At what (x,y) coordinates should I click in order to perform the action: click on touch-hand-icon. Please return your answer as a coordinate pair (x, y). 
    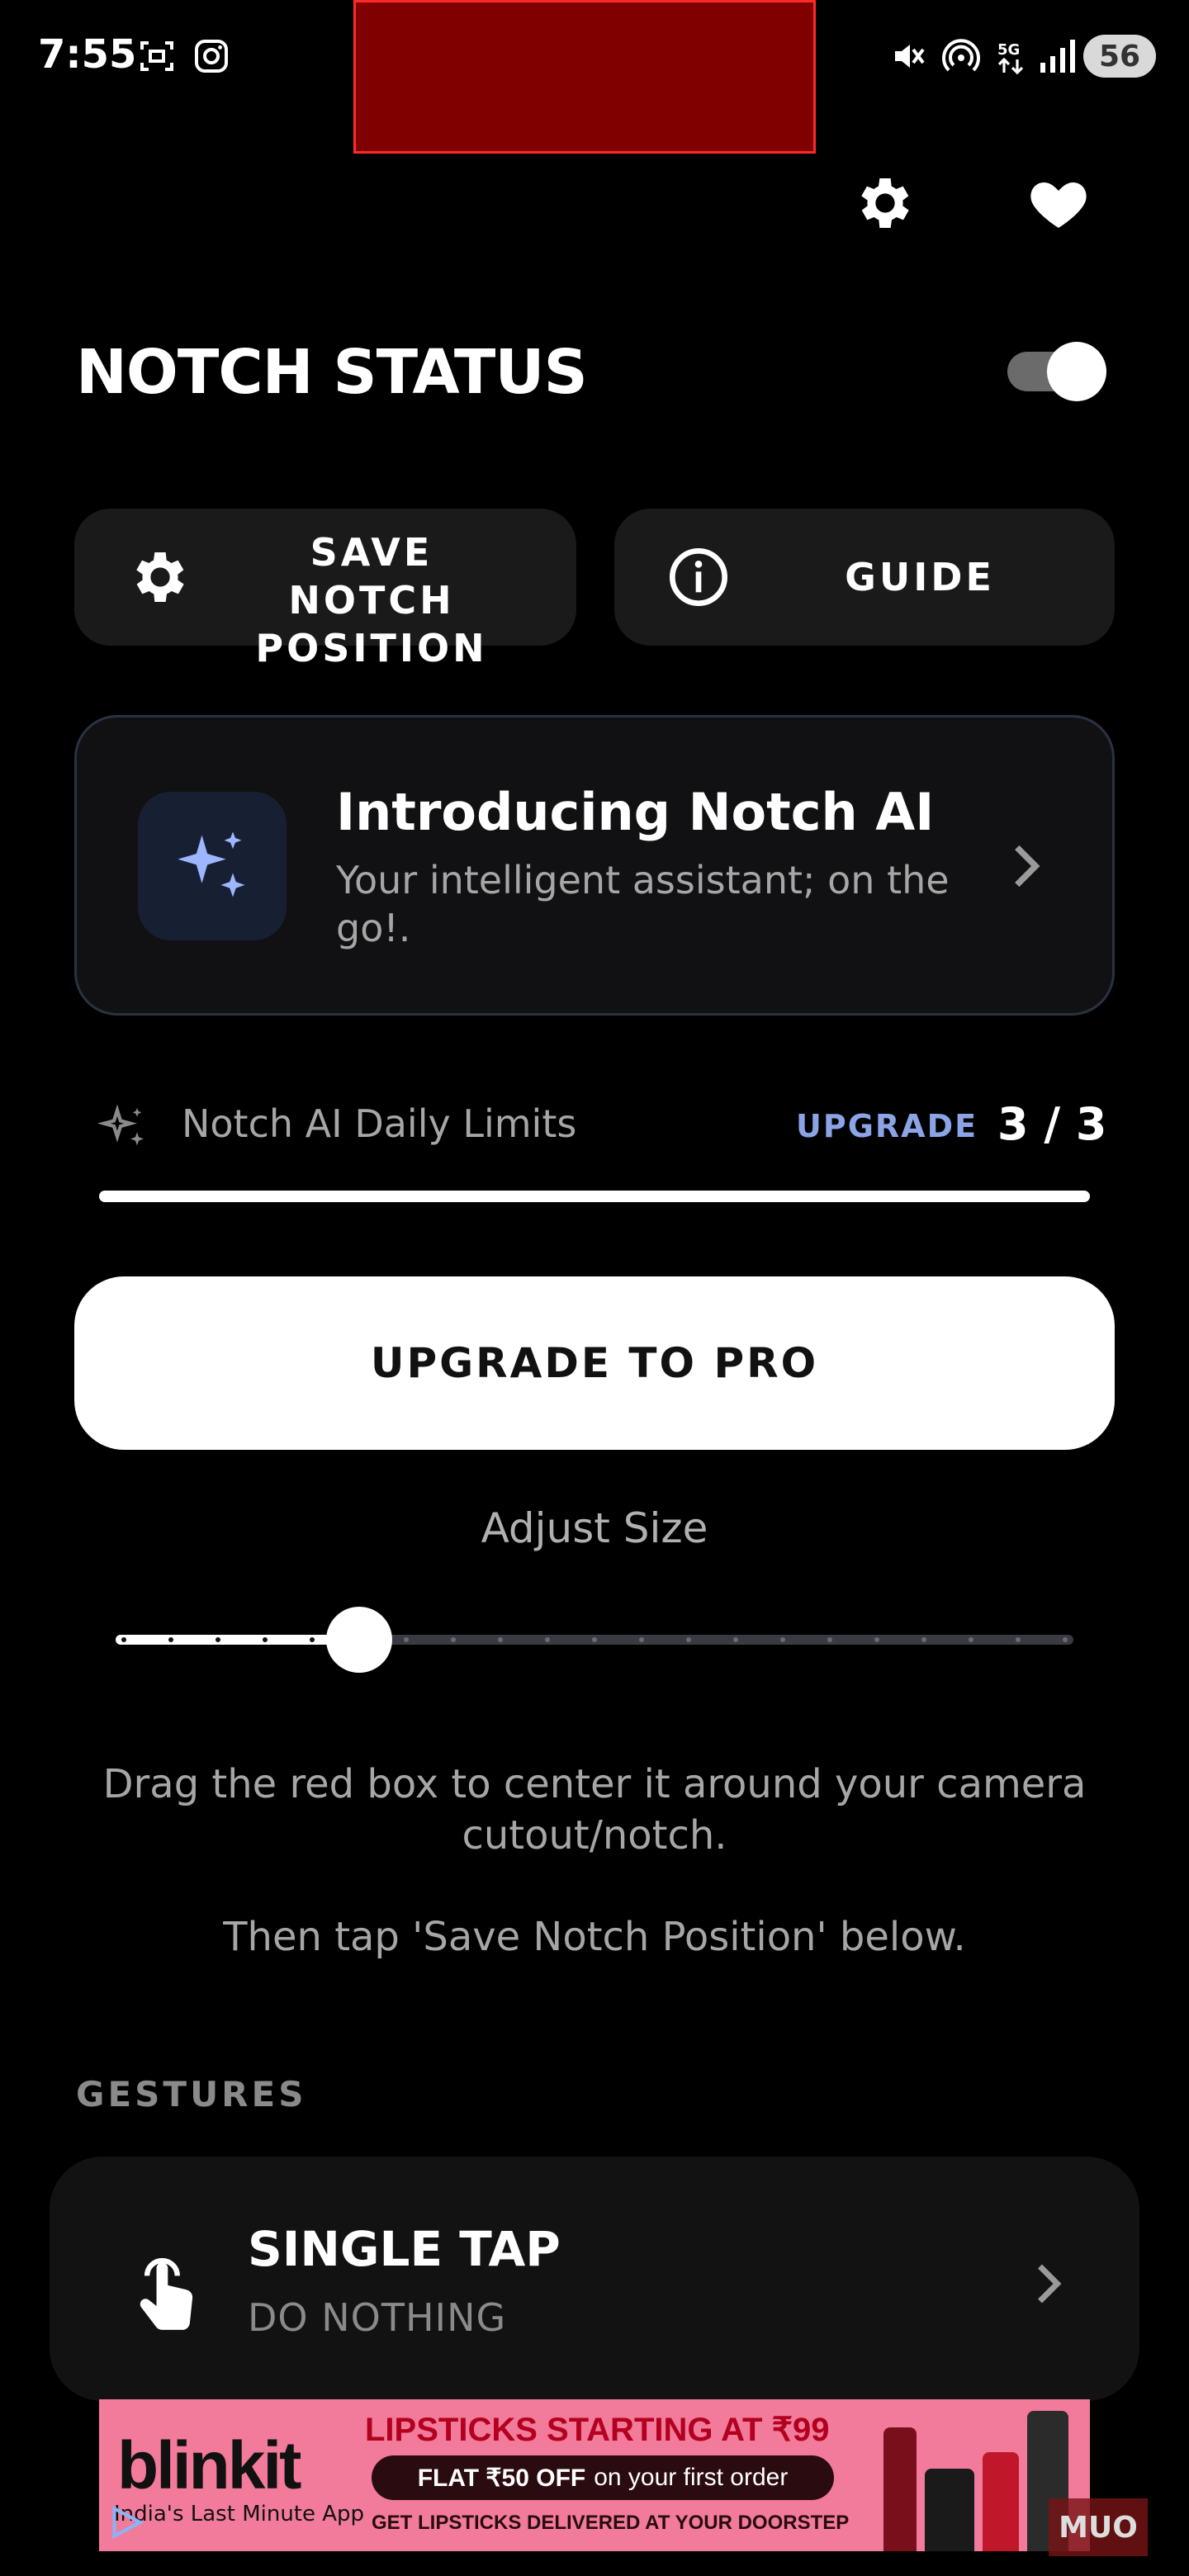
    Looking at the image, I should click on (166, 2293).